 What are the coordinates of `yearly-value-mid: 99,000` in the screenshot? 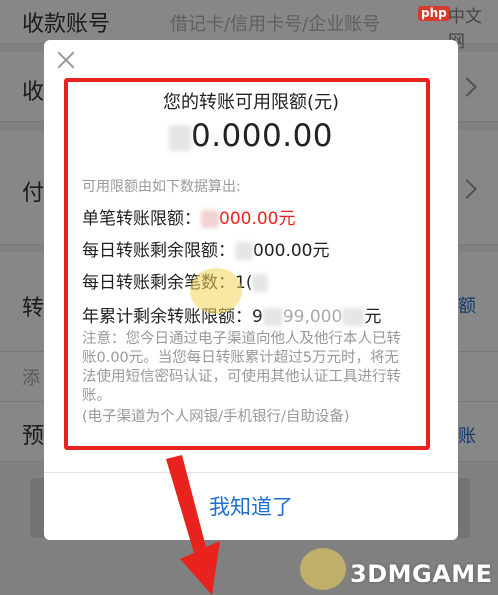 It's located at (312, 317).